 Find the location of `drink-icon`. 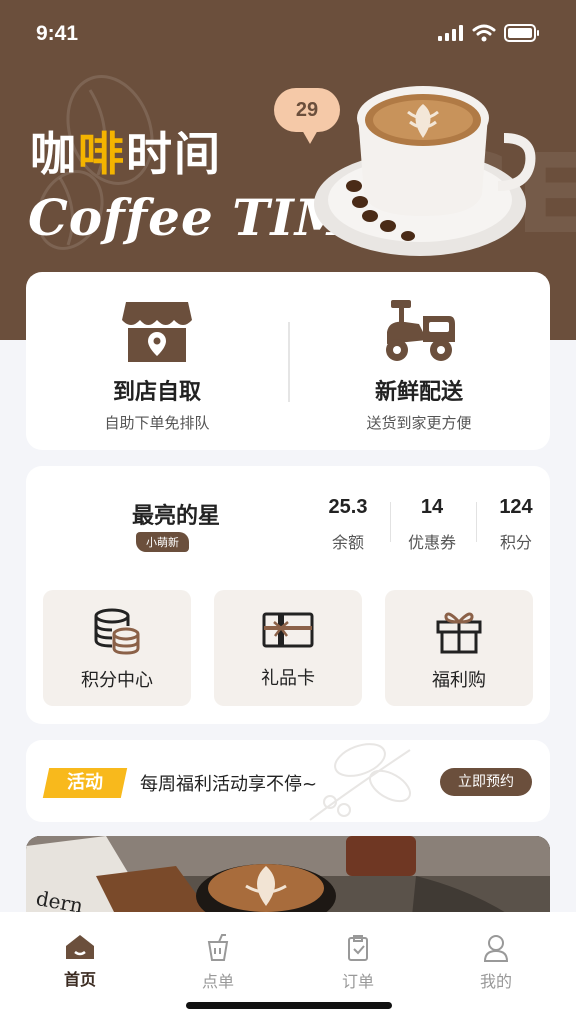

drink-icon is located at coordinates (218, 947).